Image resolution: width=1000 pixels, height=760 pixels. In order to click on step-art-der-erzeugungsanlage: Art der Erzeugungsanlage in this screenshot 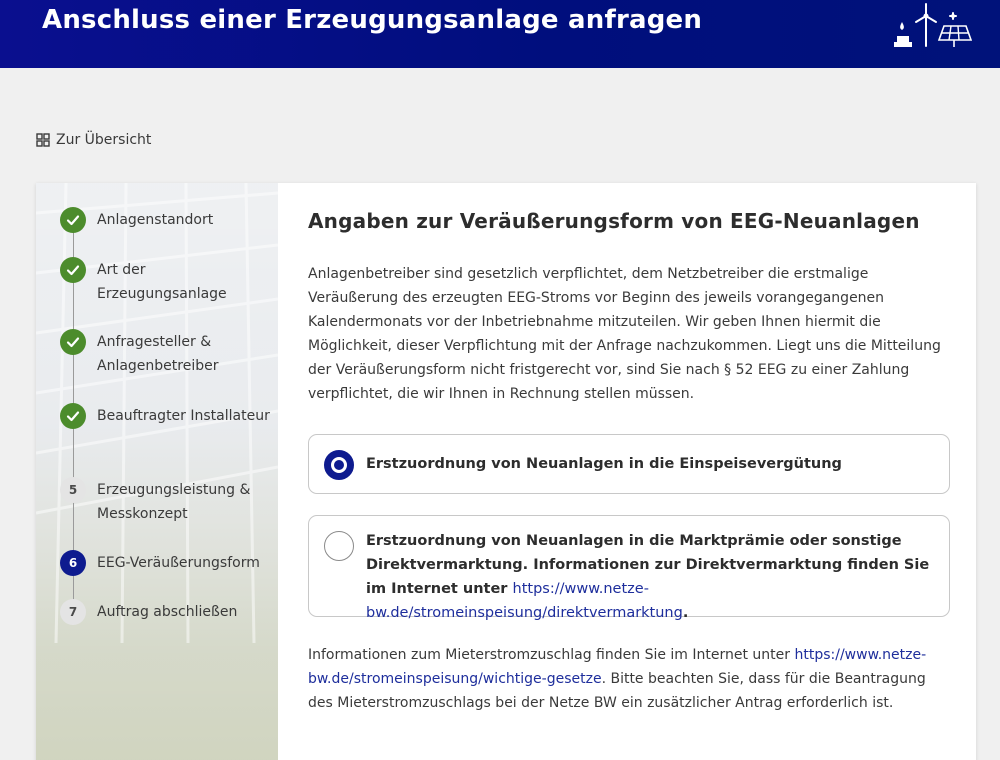, I will do `click(166, 281)`.